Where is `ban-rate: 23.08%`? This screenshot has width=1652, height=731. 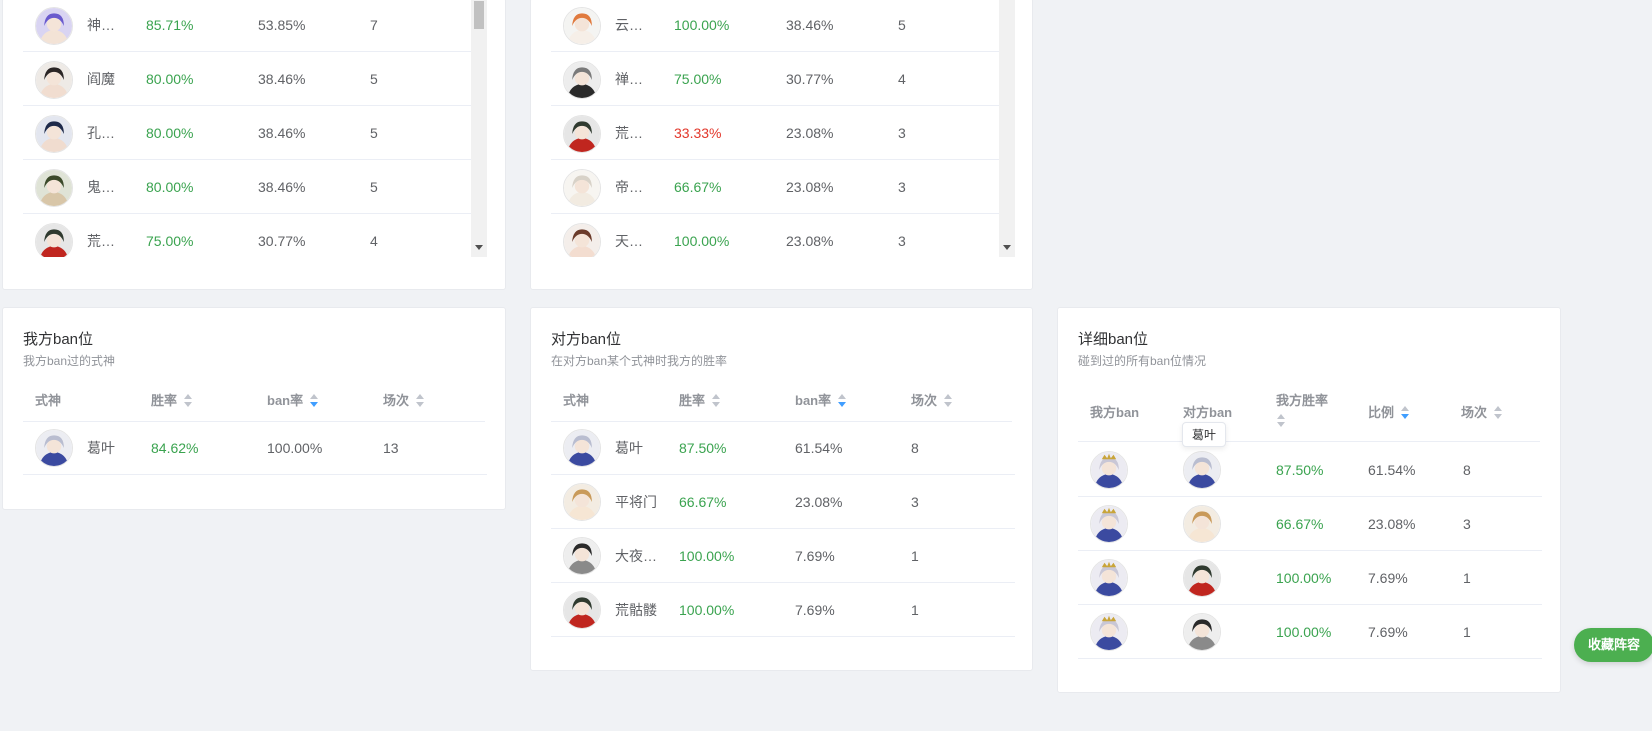 ban-rate: 23.08% is located at coordinates (819, 502).